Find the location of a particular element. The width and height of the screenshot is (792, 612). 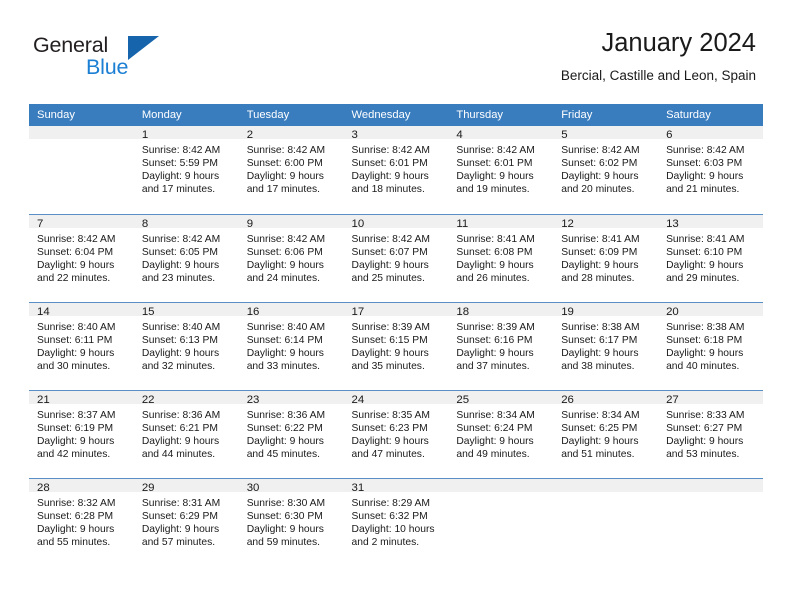

brand-logo: General Blue is located at coordinates (133, 59).